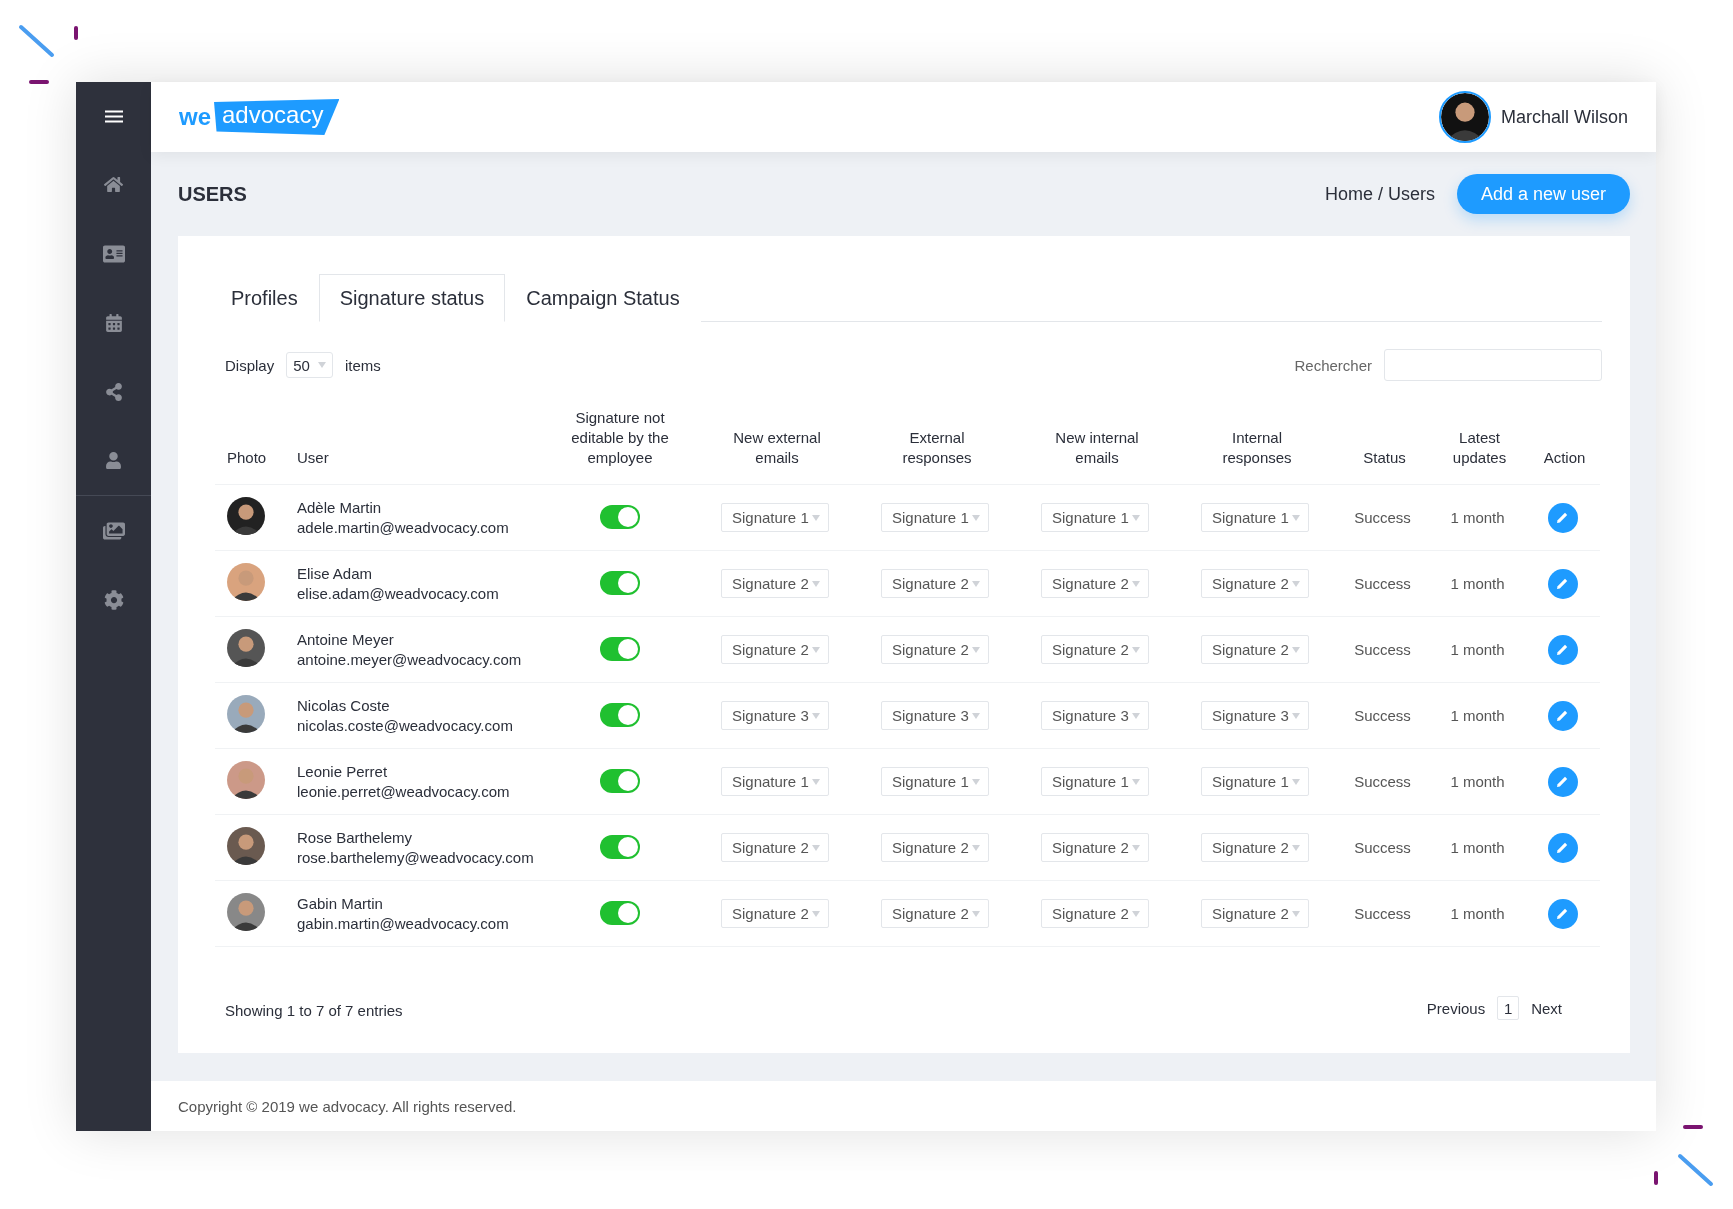  I want to click on display-label: Display, so click(250, 365).